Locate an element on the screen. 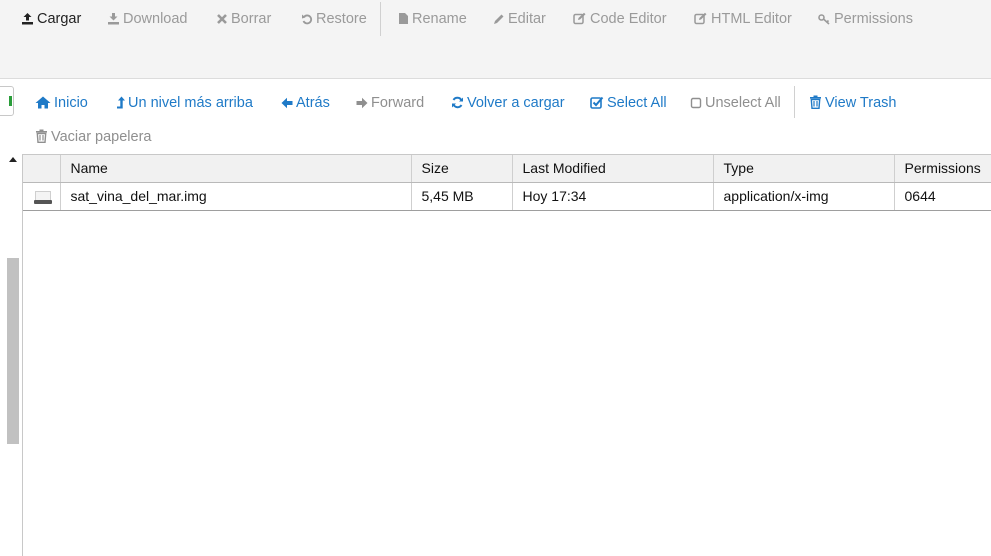 The height and width of the screenshot is (556, 991). up-one-level-link: Un nivel más arriba is located at coordinates (184, 103).